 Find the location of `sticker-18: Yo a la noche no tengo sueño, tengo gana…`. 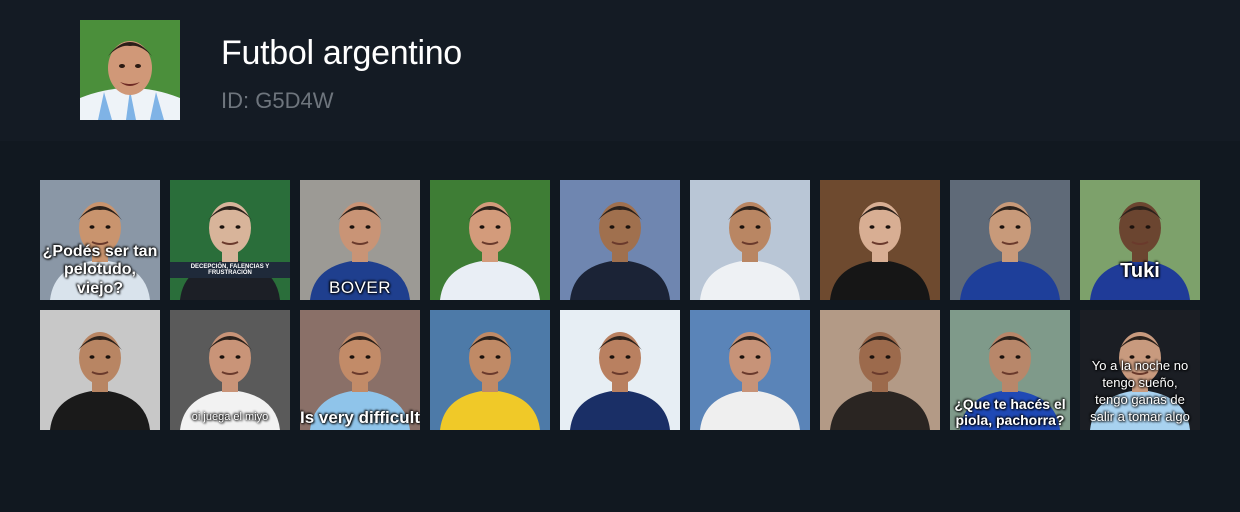

sticker-18: Yo a la noche no tengo sueño, tengo gana… is located at coordinates (1140, 370).